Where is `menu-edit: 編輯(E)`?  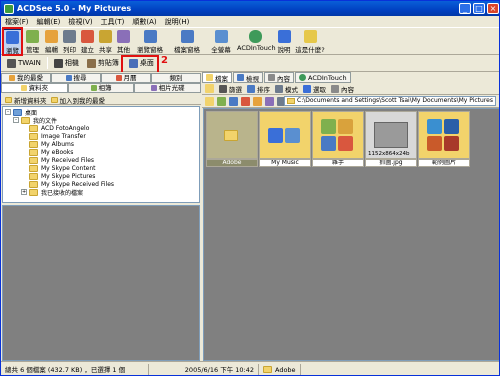 menu-edit: 編輯(E) is located at coordinates (49, 22).